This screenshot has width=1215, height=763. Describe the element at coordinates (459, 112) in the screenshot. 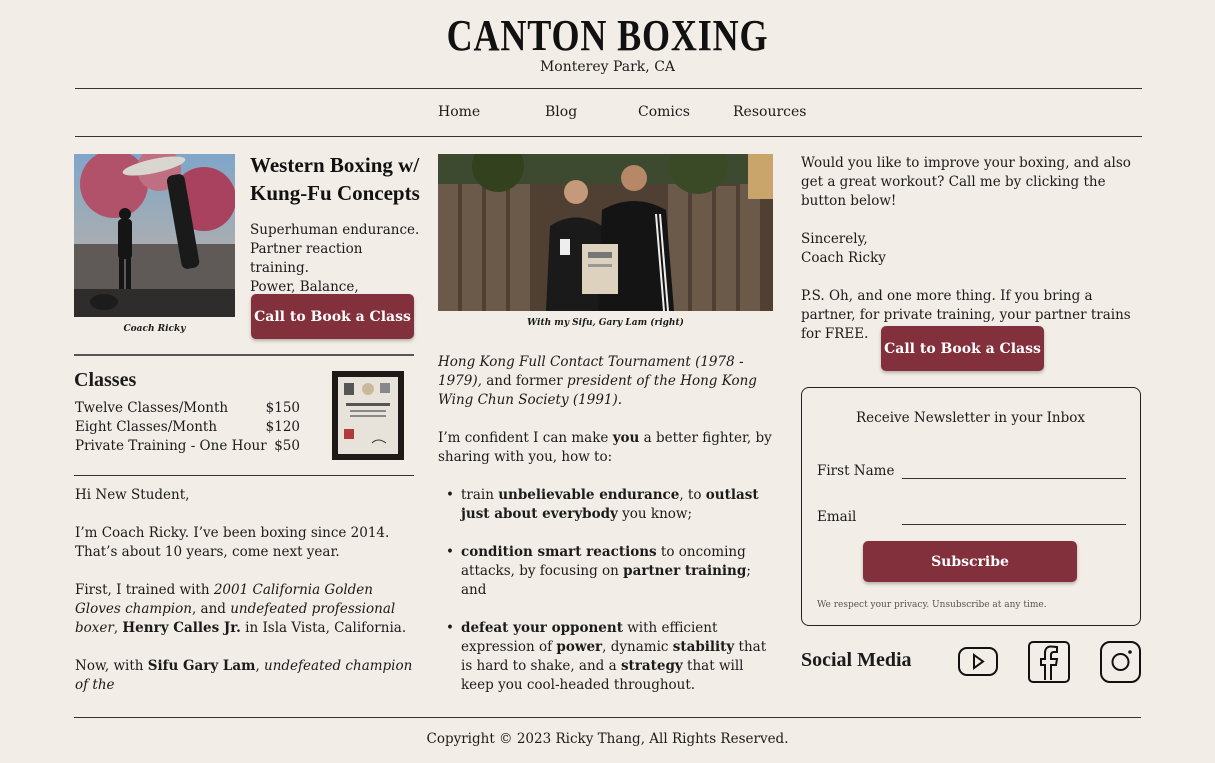

I see `nav-home: Home` at that location.